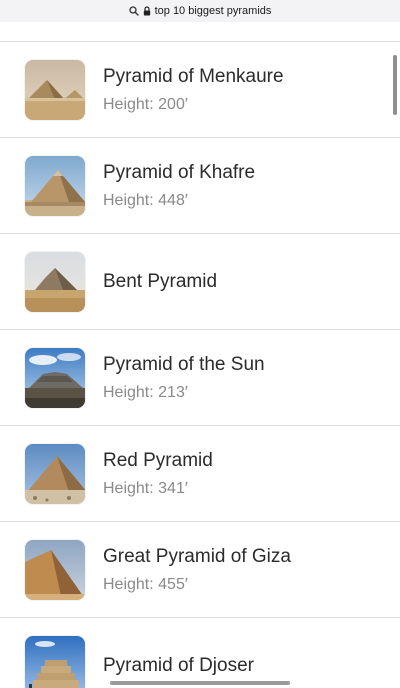  Describe the element at coordinates (213, 11) in the screenshot. I see `address-query: top 10 biggest pyramids` at that location.